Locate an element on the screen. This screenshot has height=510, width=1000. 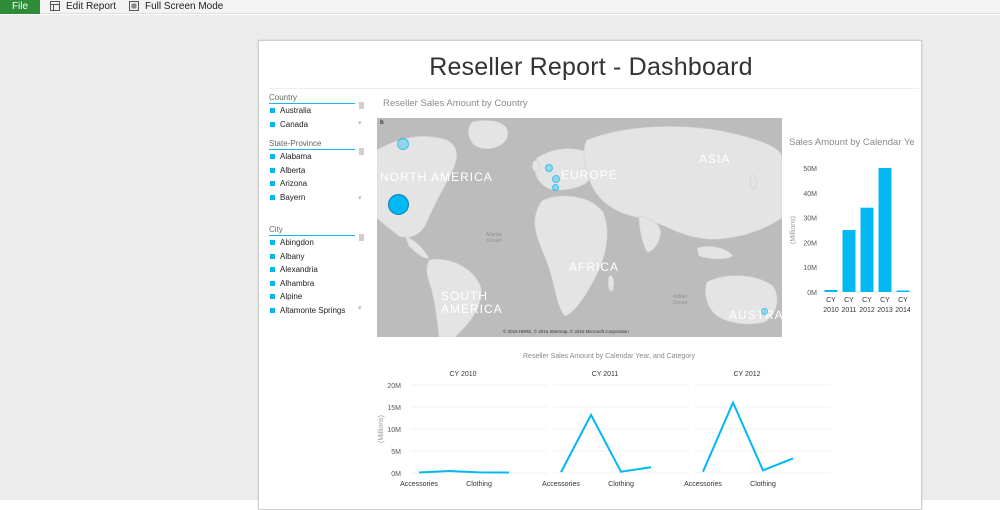
map-label-text: NORTH AMERICA is located at coordinates (436, 177).